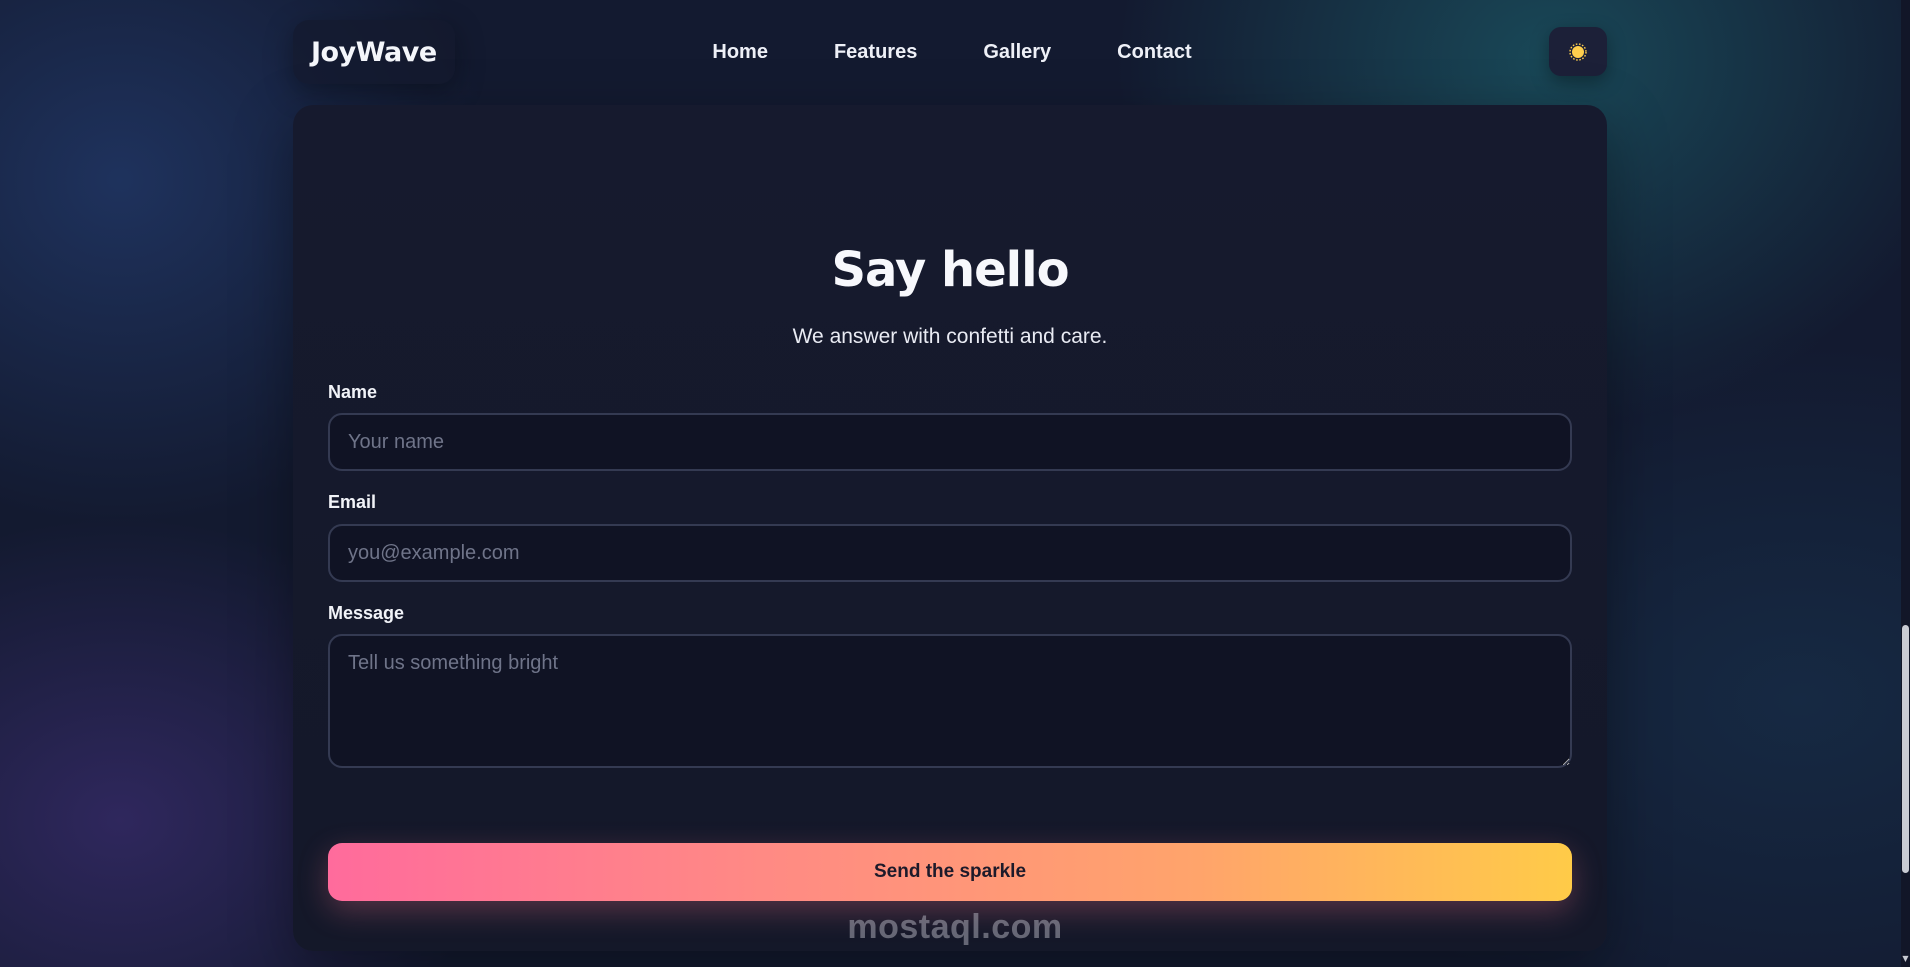 This screenshot has width=1910, height=967. Describe the element at coordinates (352, 502) in the screenshot. I see `email-label: Email` at that location.